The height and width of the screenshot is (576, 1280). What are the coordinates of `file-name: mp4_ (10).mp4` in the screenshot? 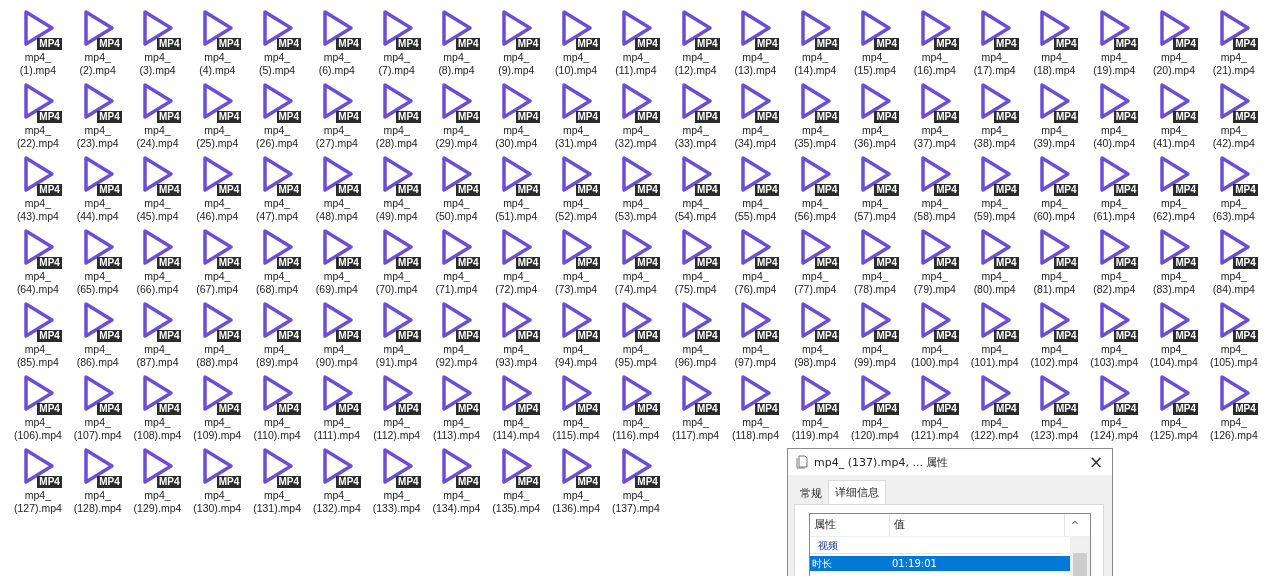 It's located at (576, 64).